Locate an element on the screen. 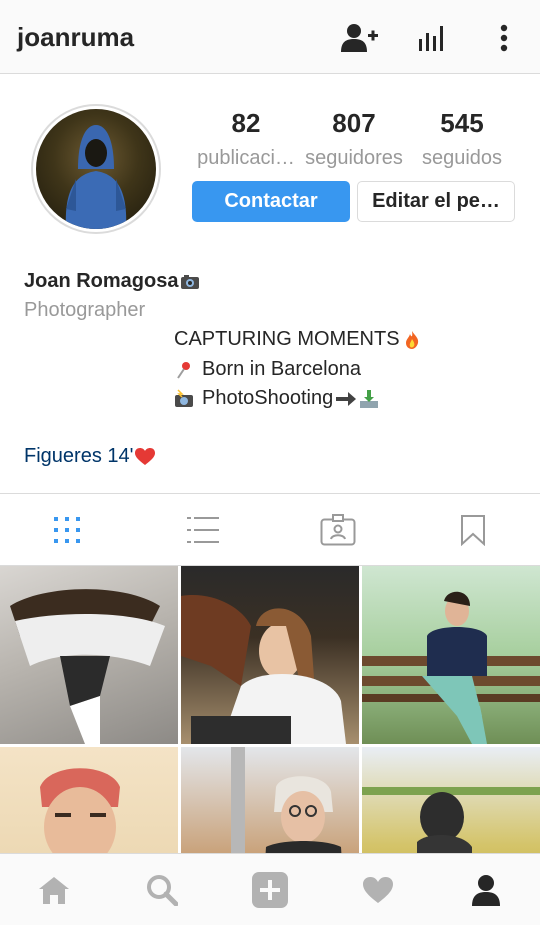 This screenshot has height=925, width=540. inbox-tray-emoji-icon is located at coordinates (369, 398).